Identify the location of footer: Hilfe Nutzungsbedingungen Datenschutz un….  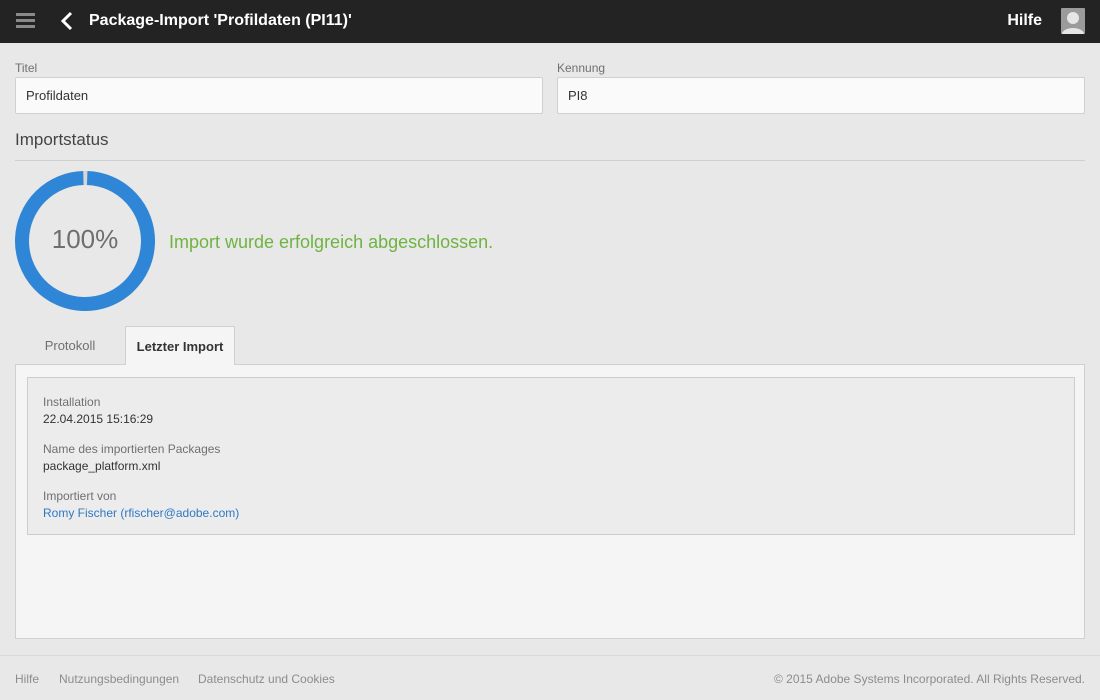
(550, 677).